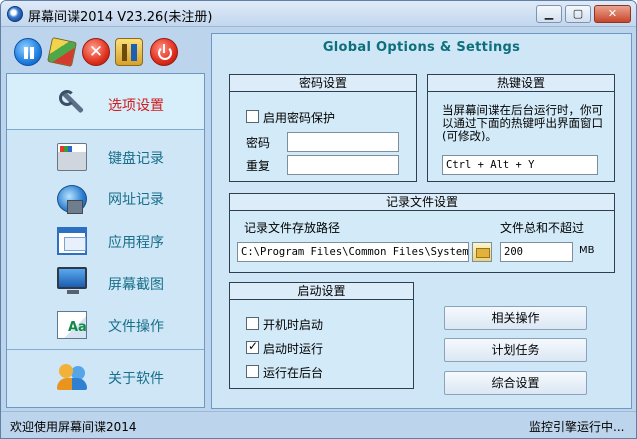 This screenshot has height=439, width=637. I want to click on password-field, so click(343, 142).